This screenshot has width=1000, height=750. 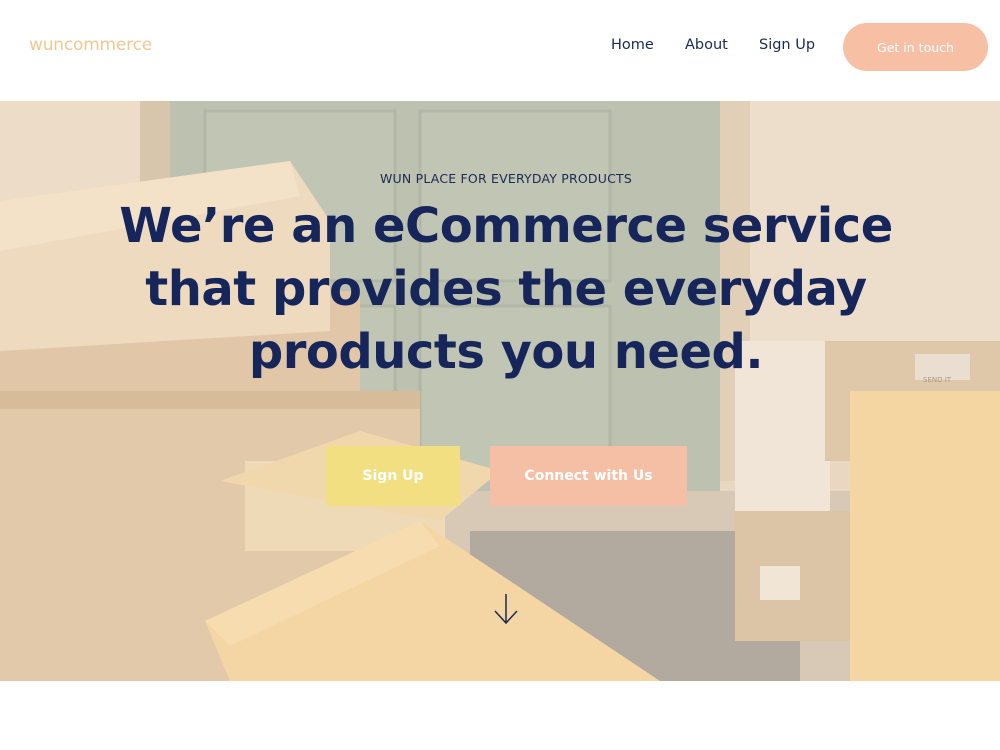 What do you see at coordinates (506, 352) in the screenshot?
I see `hero-headline-line: products you need.` at bounding box center [506, 352].